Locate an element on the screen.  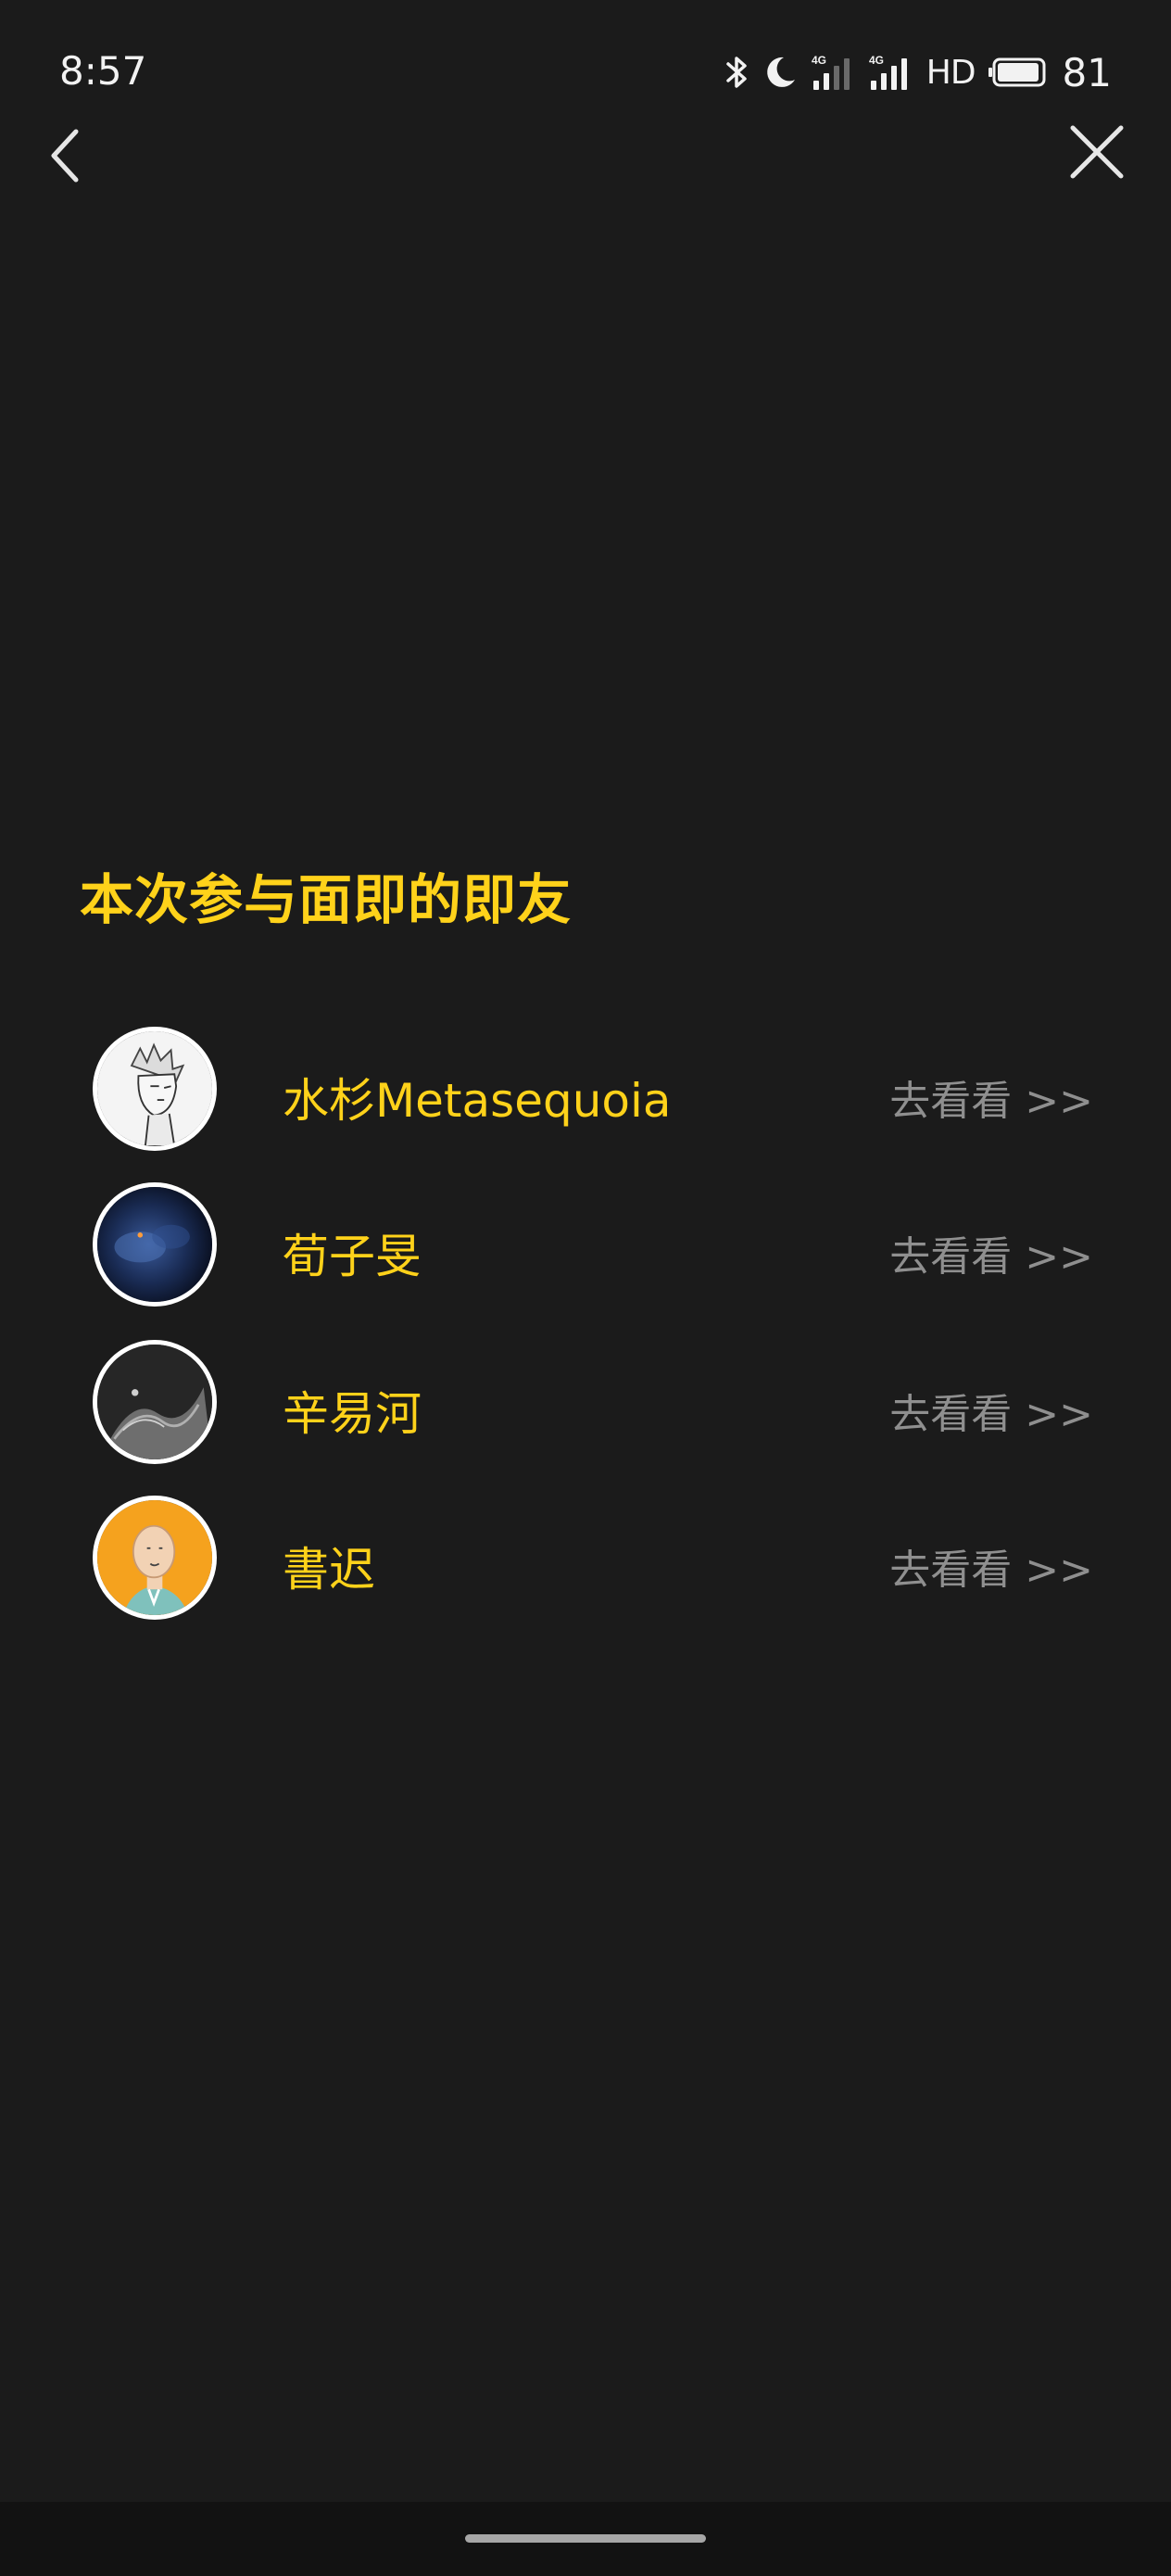
chevron-left-icon is located at coordinates (65, 162).